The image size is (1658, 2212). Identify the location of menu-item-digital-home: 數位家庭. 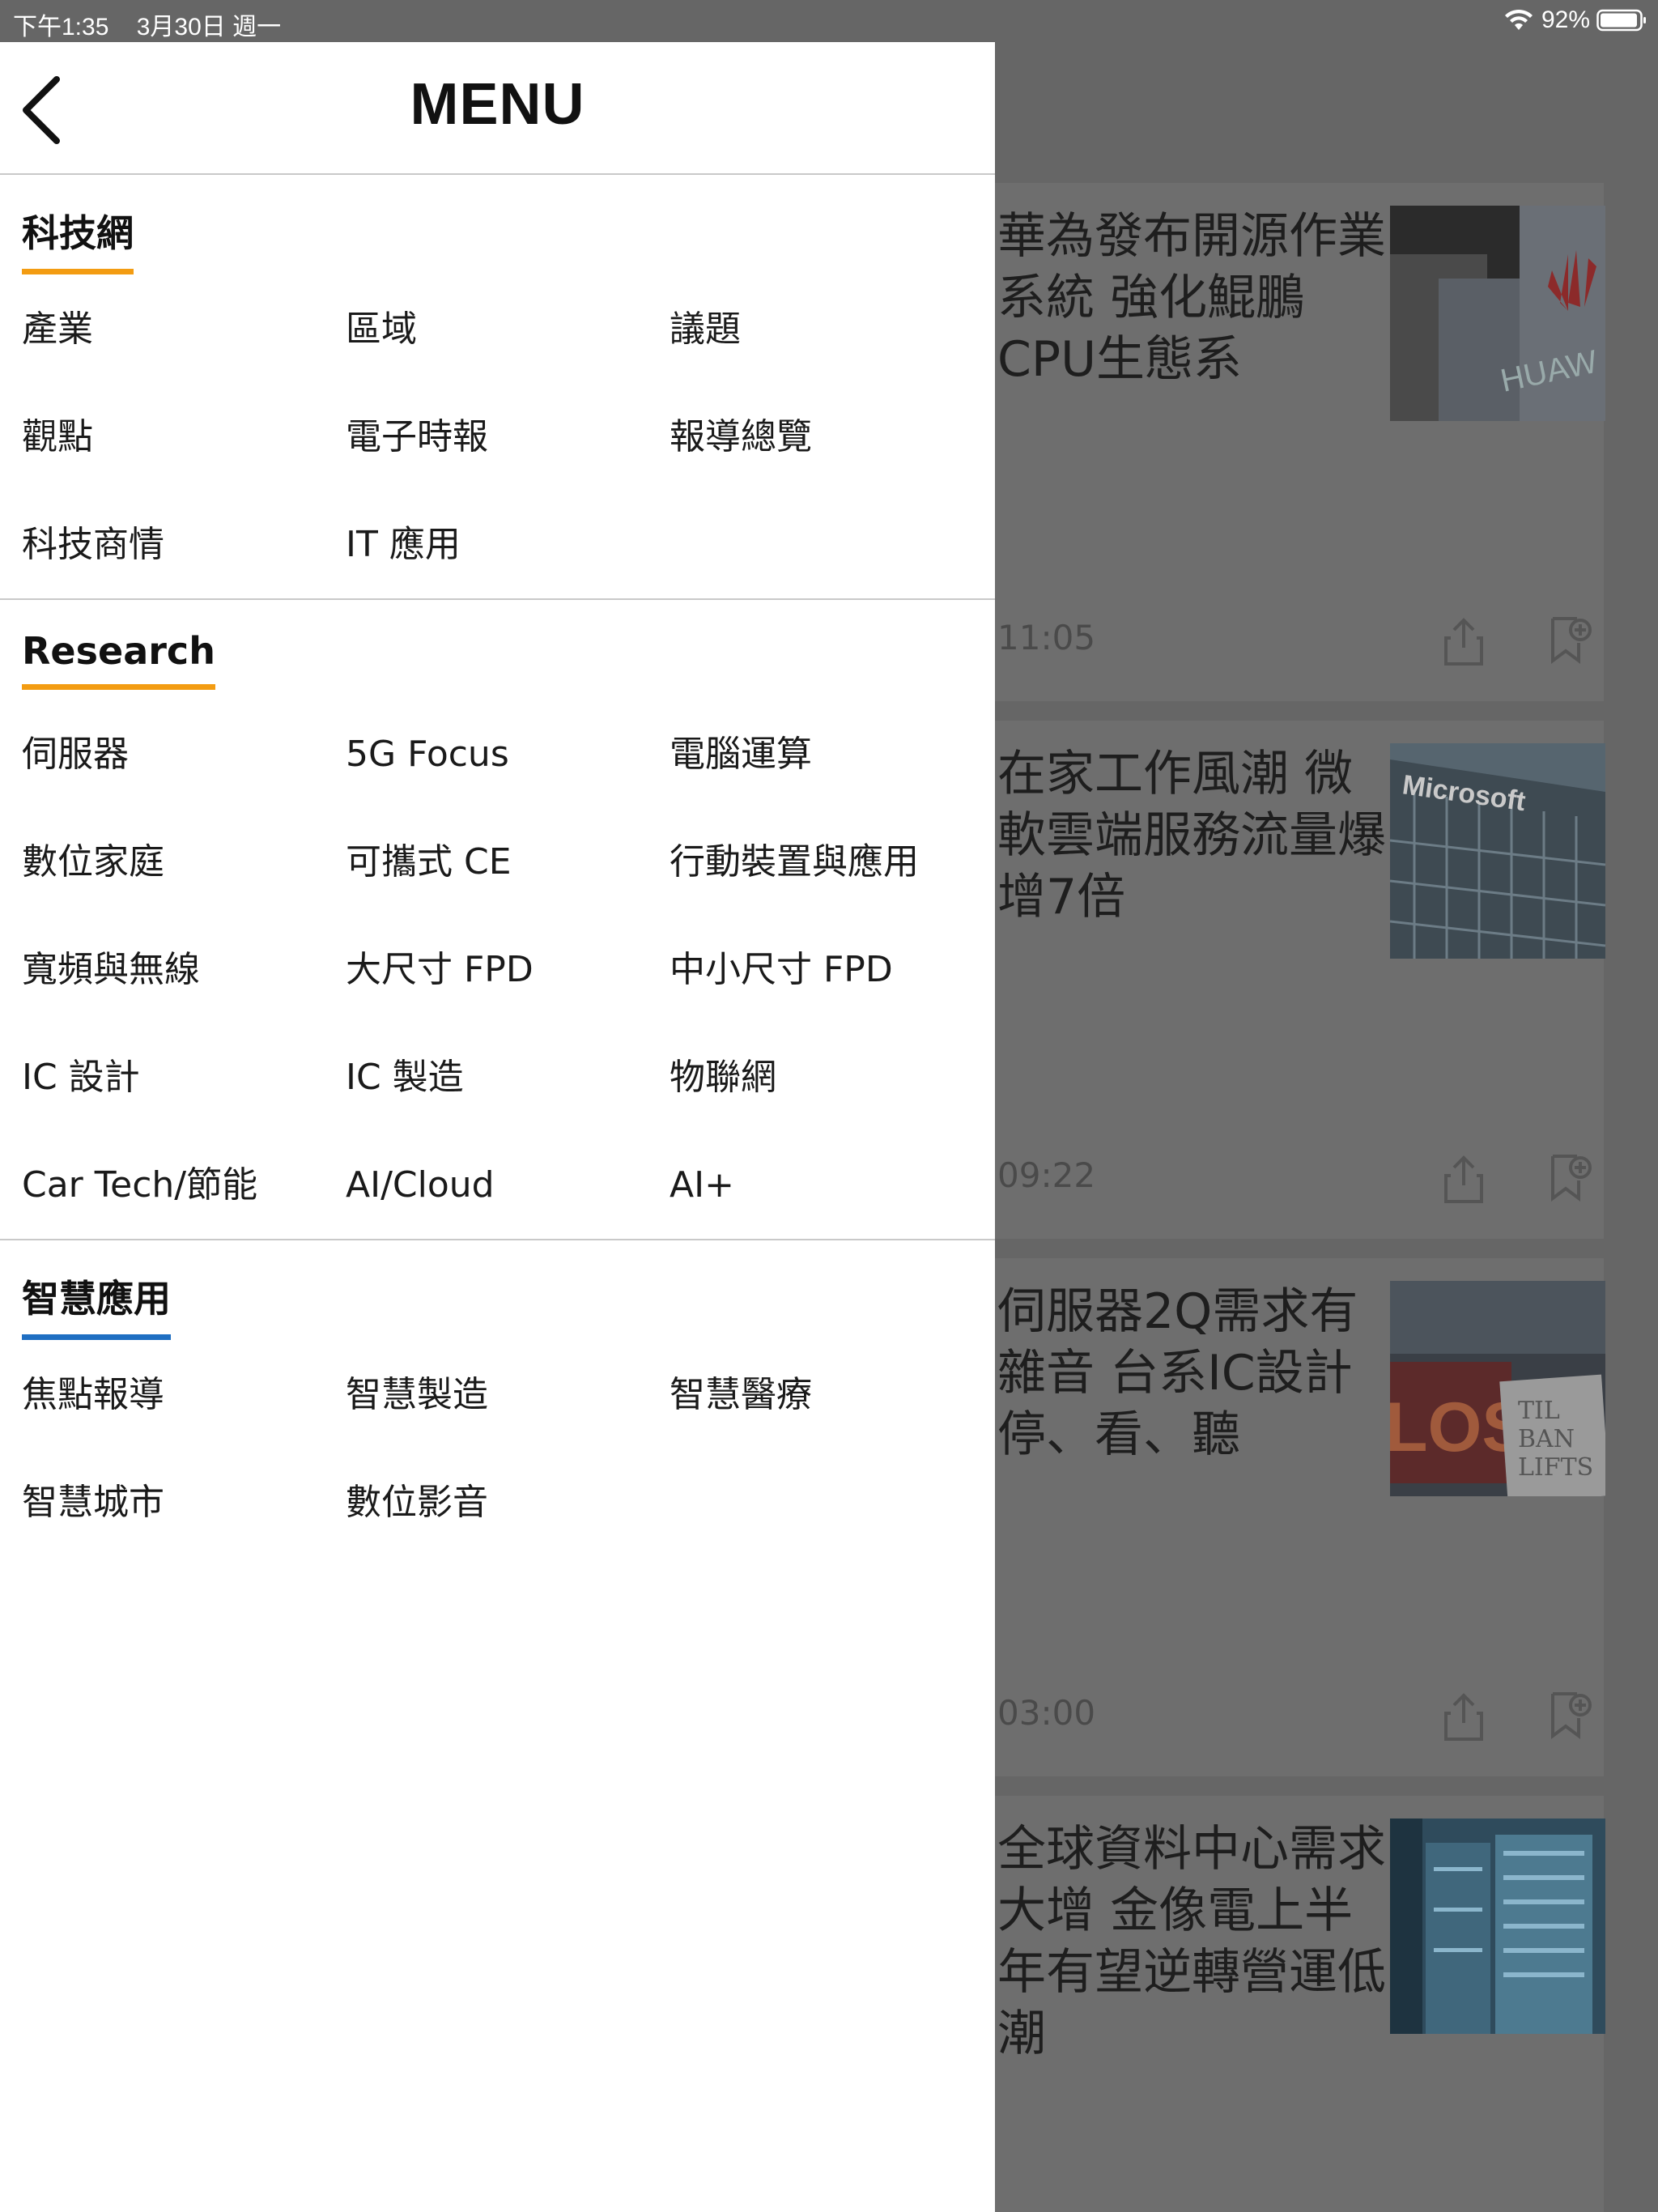
(184, 862).